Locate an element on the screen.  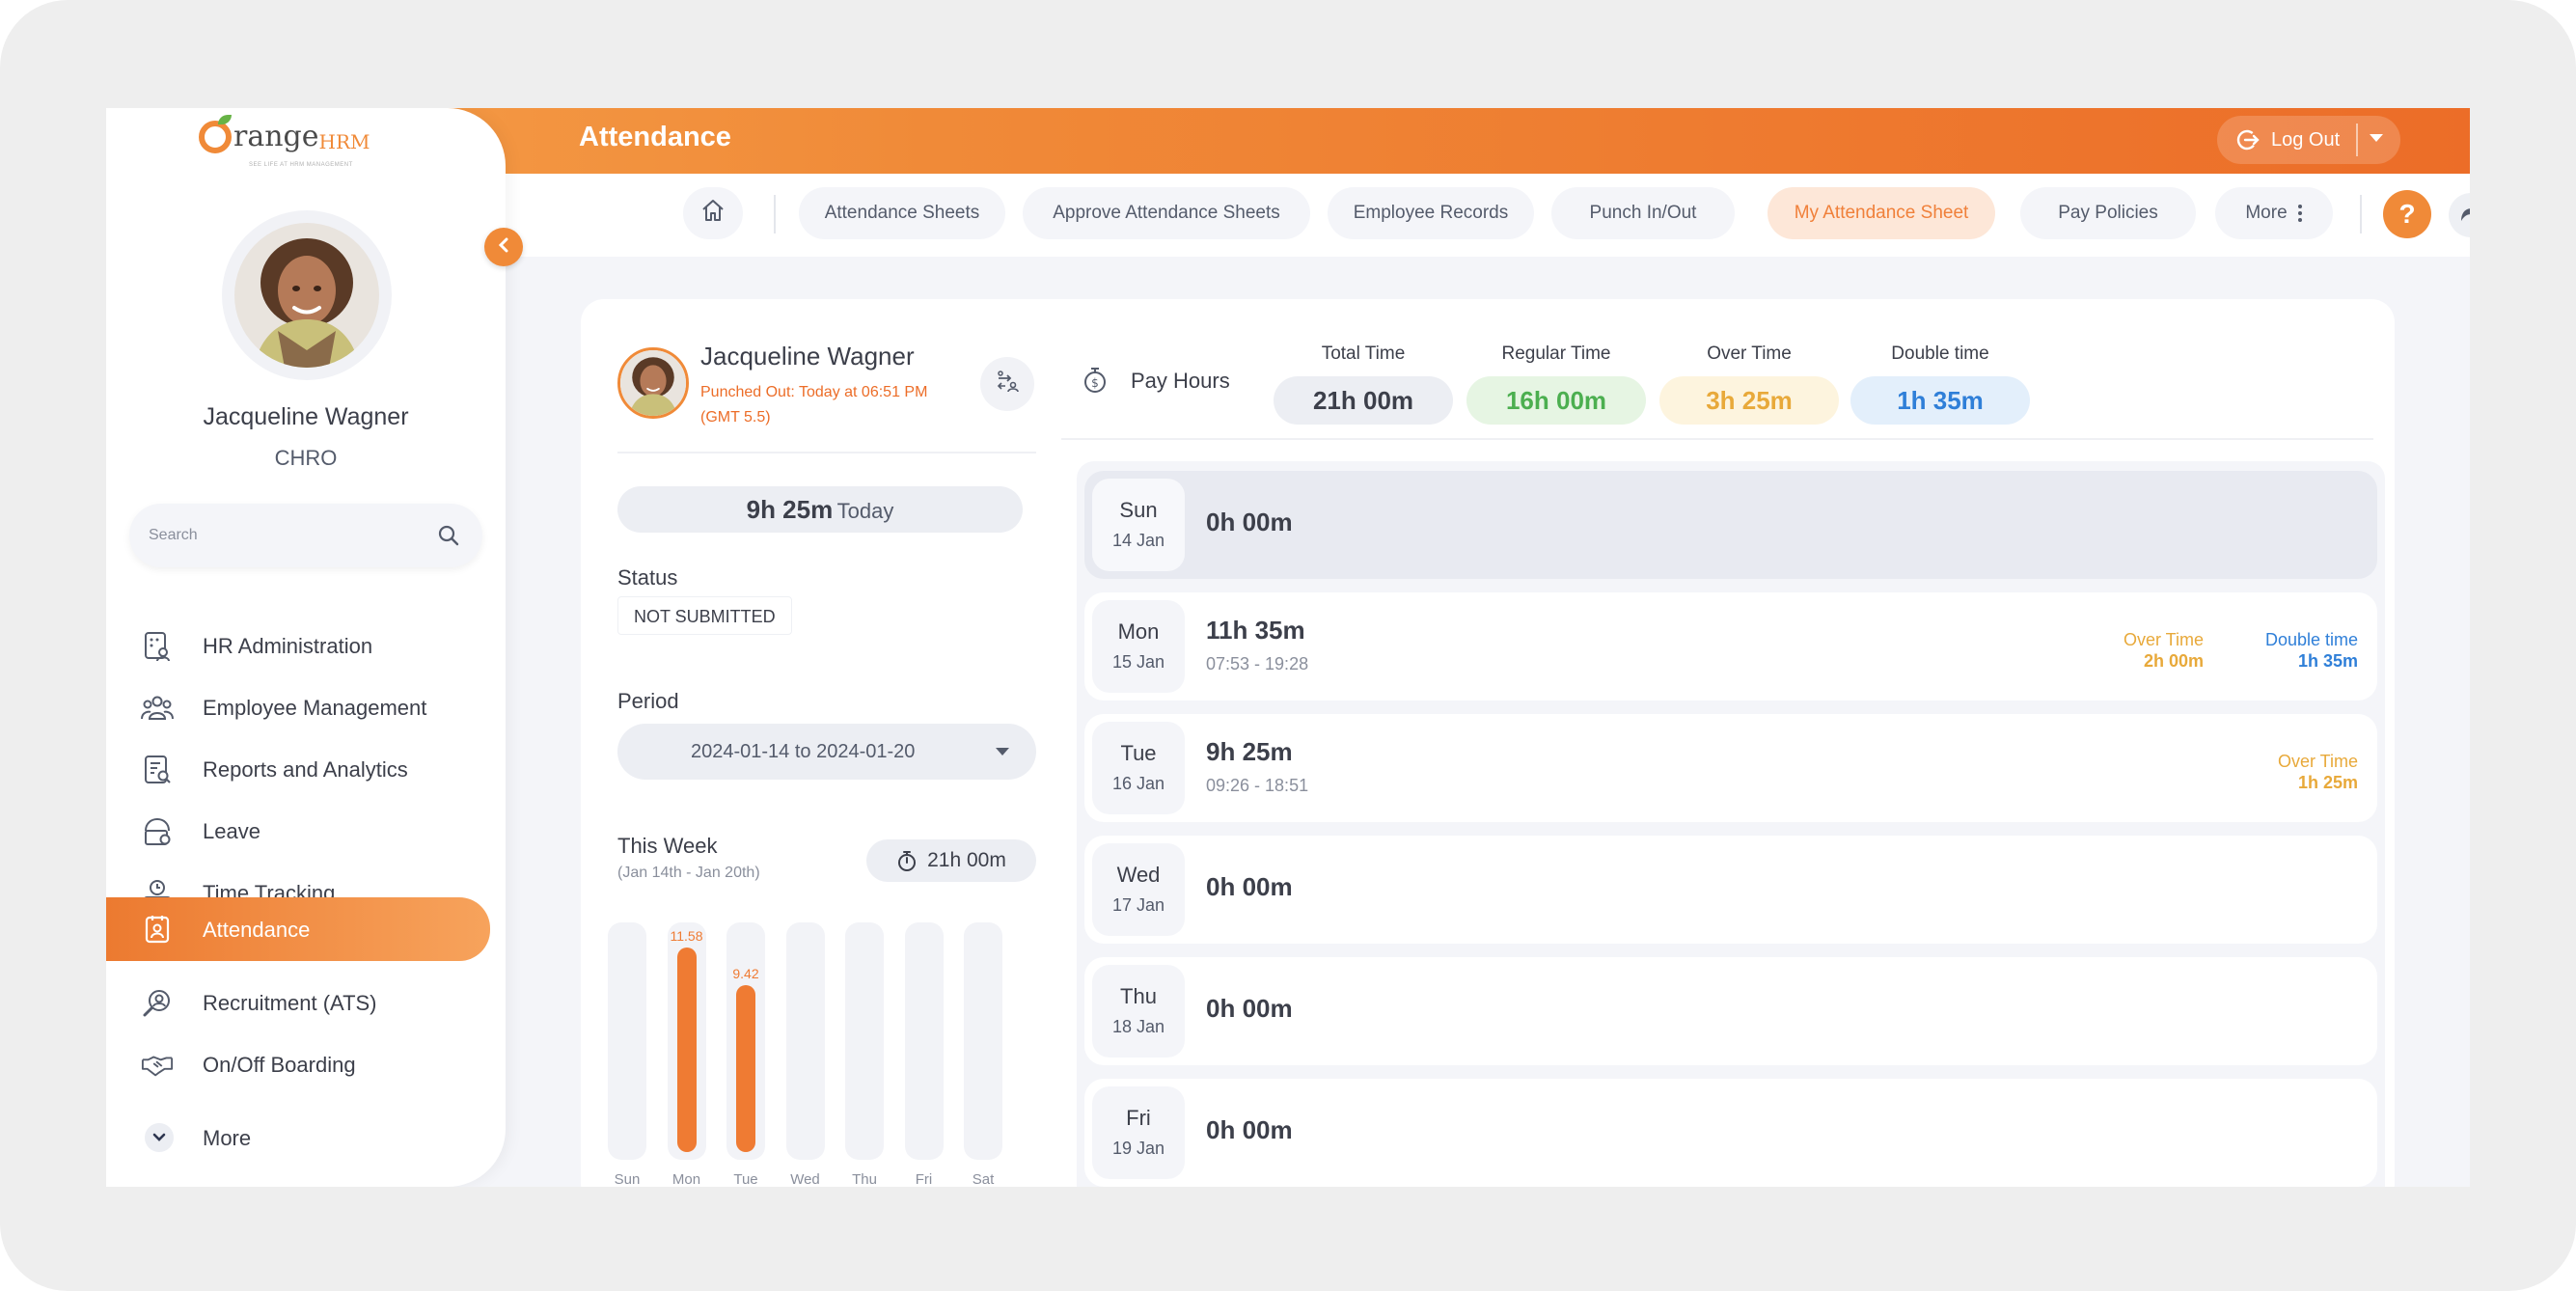
sidebar-item-label: Reports and Analytics is located at coordinates (305, 770).